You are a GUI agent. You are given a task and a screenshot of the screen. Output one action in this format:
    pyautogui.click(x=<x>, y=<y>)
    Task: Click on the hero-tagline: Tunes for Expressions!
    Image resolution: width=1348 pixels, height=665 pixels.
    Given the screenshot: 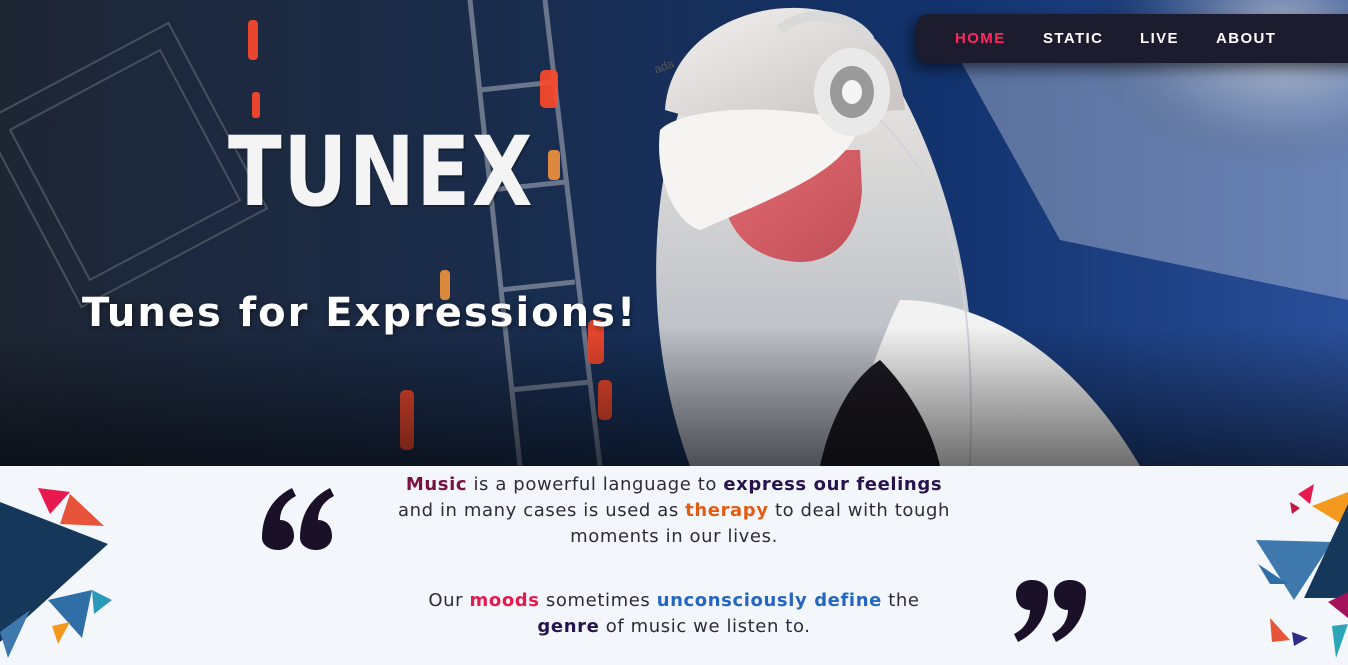 What is the action you would take?
    pyautogui.click(x=360, y=313)
    